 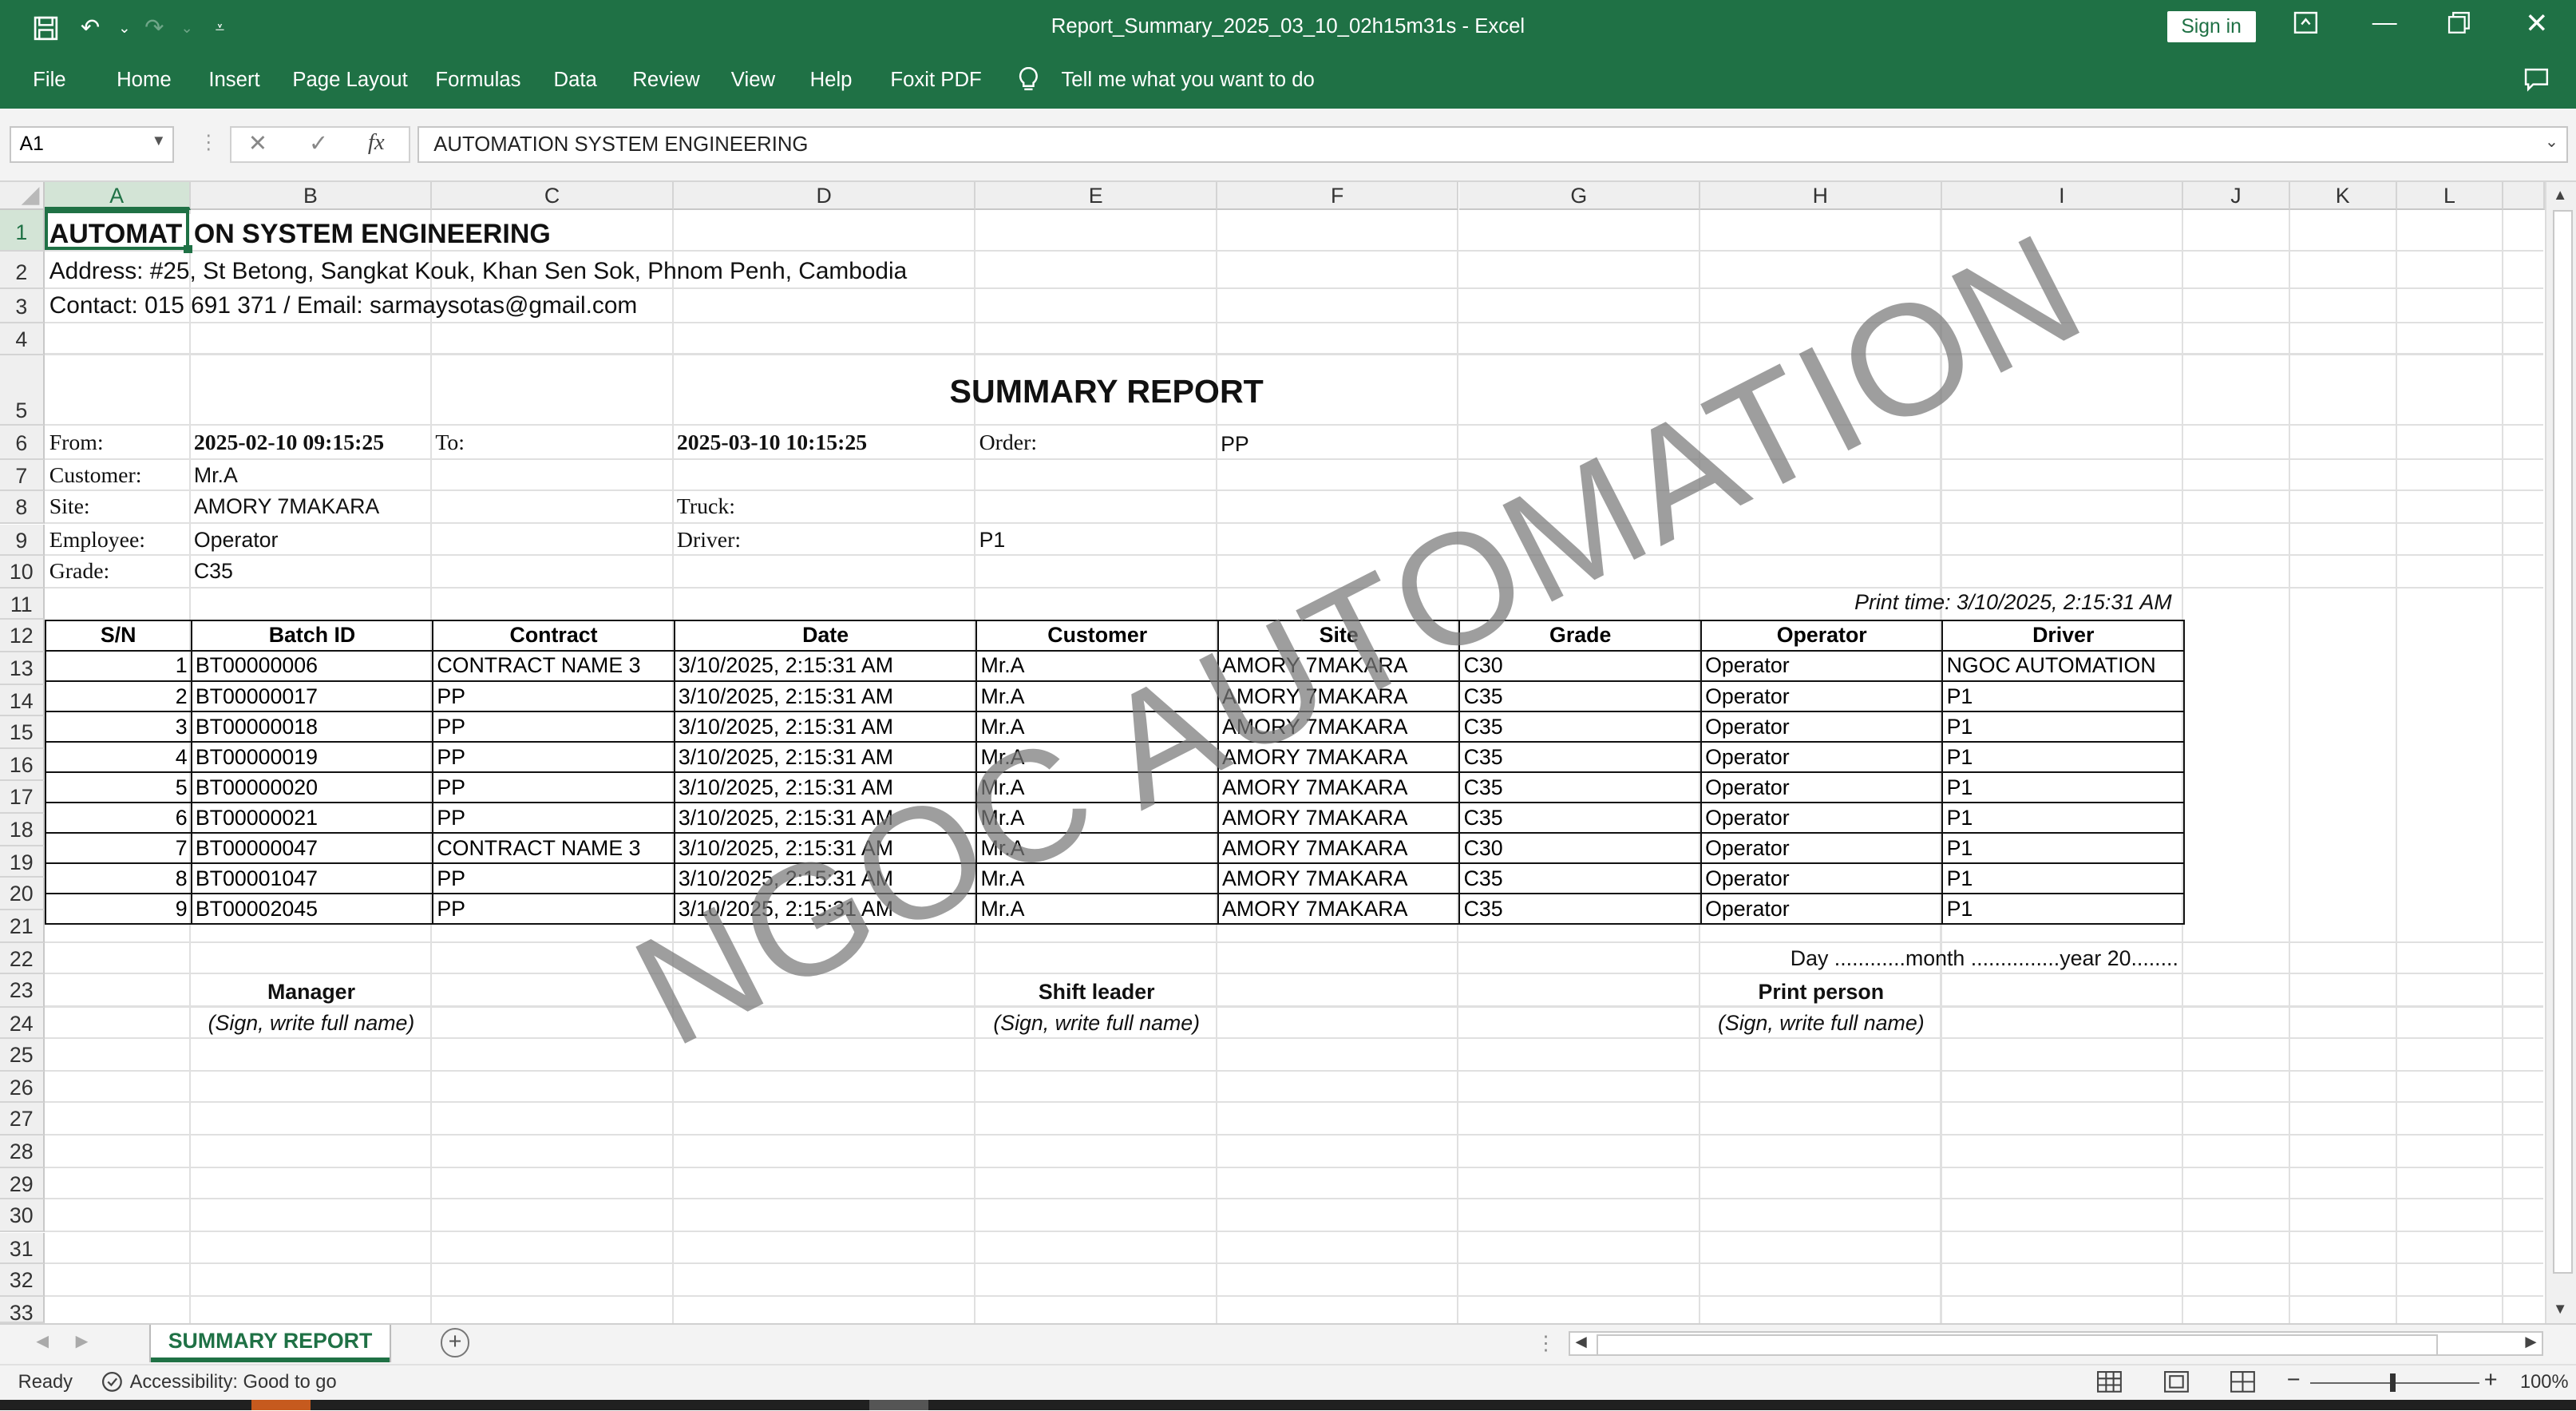 I want to click on table-cell-s-n: 3, so click(x=118, y=727).